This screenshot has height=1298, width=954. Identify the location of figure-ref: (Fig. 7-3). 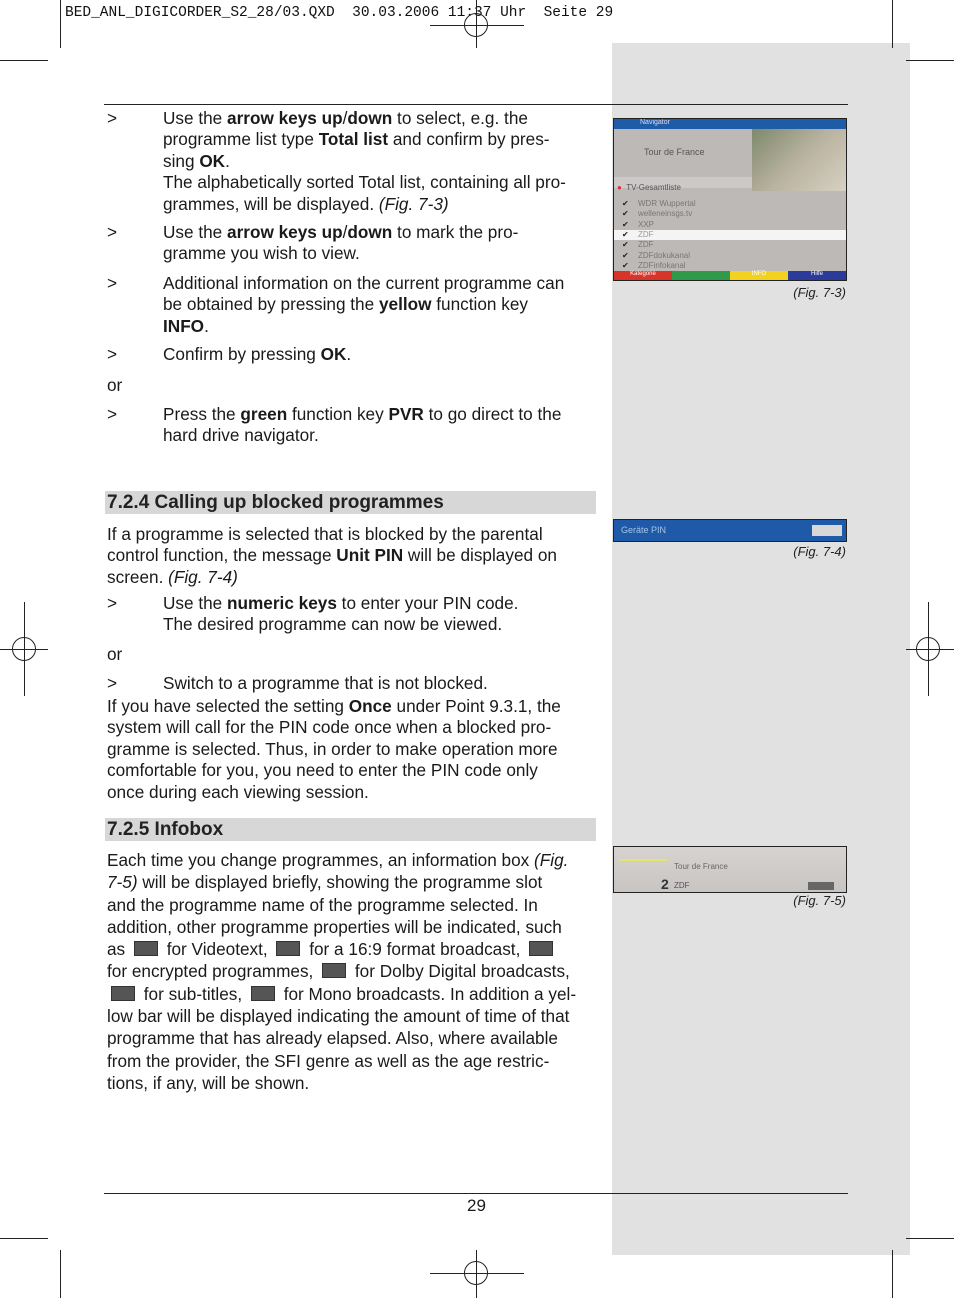
(413, 203).